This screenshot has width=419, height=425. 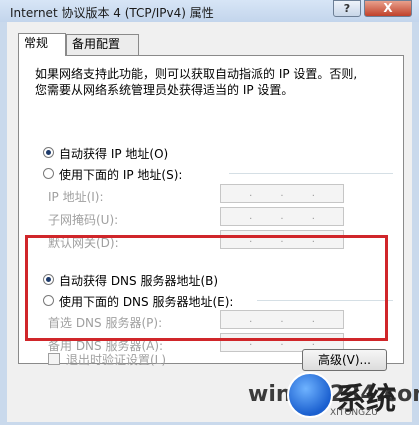 I want to click on manual-dns-radio, so click(x=48, y=300).